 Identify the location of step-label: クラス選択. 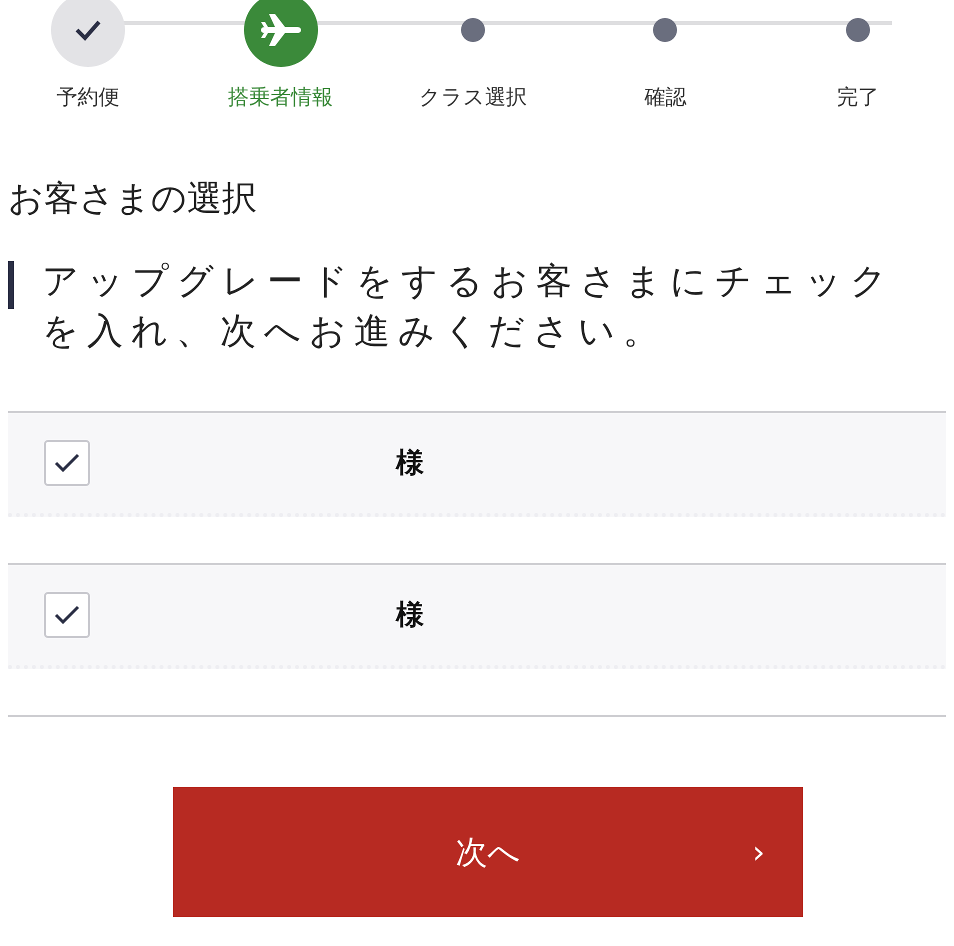
(473, 97).